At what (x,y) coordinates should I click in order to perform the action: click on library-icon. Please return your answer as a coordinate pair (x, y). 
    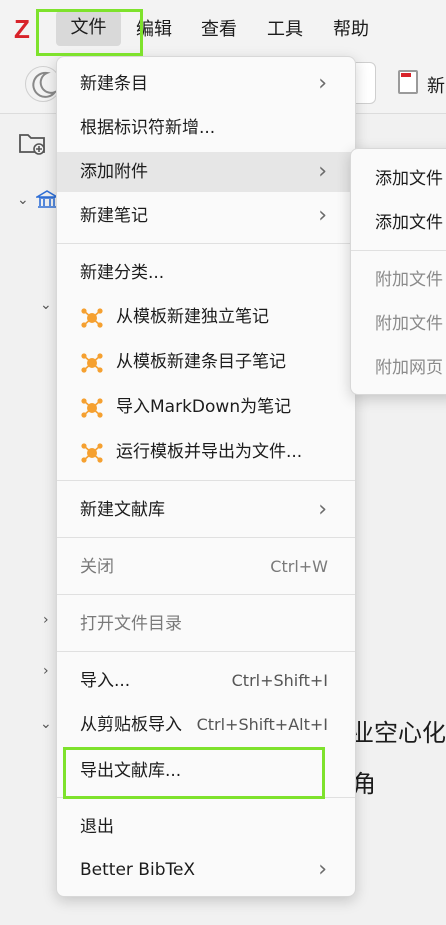
    Looking at the image, I should click on (47, 200).